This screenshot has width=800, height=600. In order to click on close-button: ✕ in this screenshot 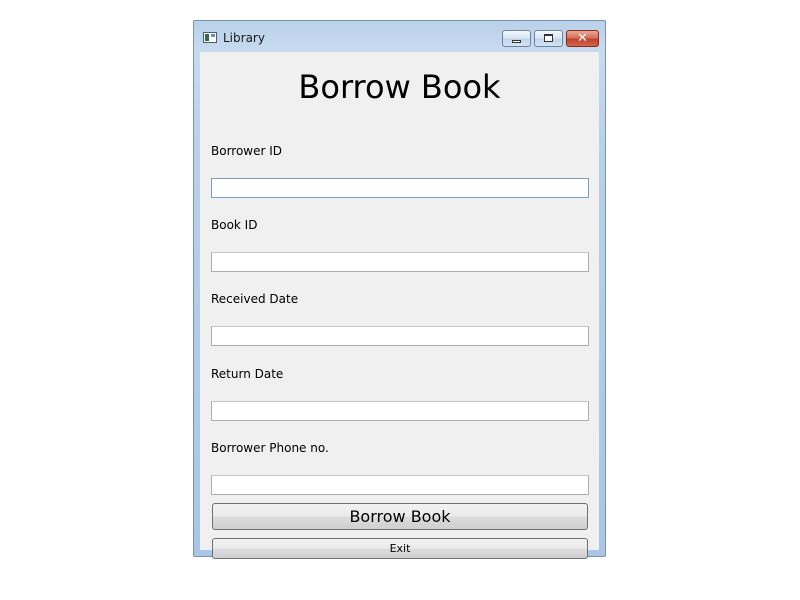, I will do `click(582, 38)`.